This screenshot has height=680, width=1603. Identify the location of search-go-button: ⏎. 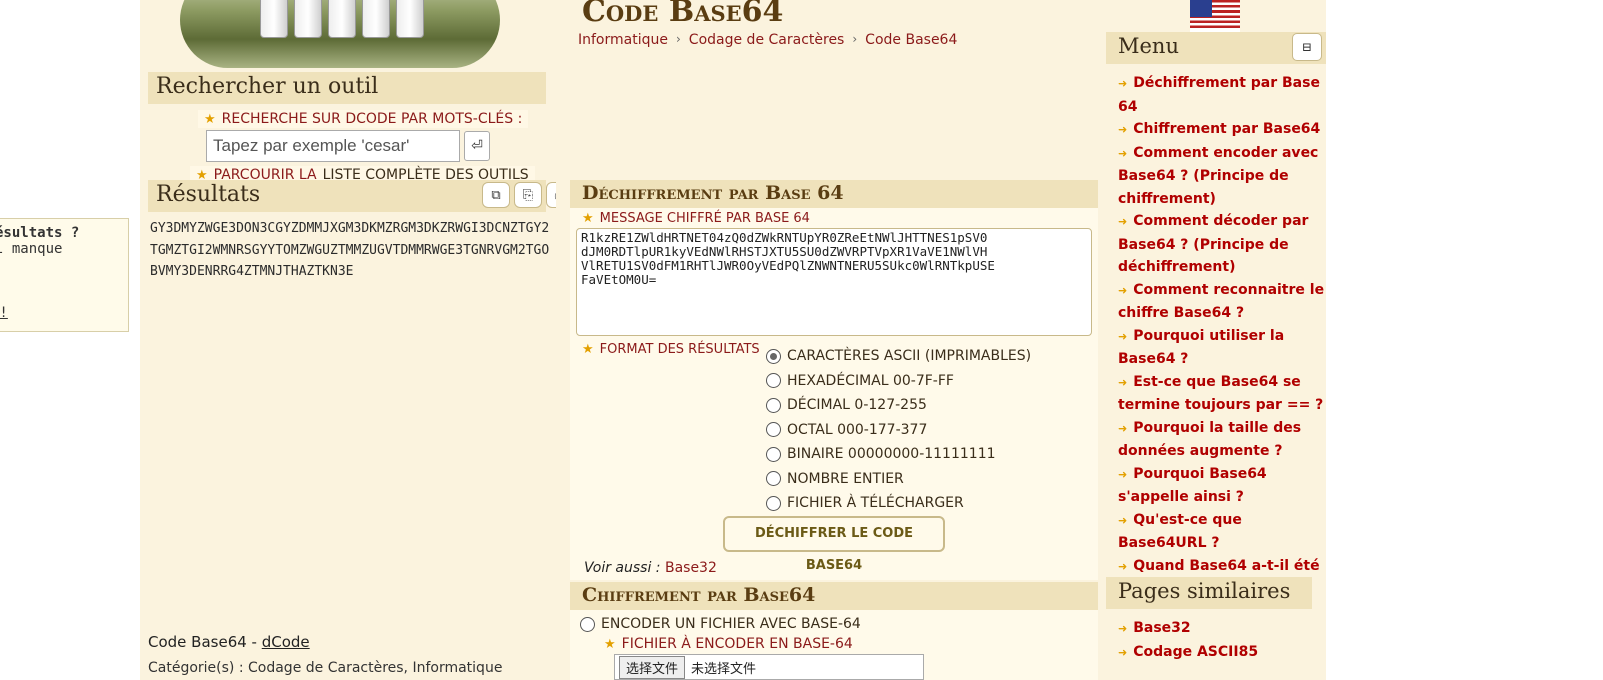
(477, 146).